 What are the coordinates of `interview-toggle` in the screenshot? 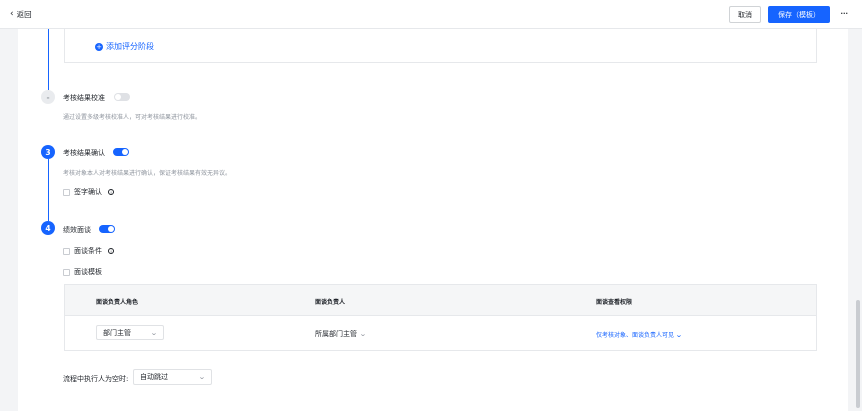 It's located at (107, 229).